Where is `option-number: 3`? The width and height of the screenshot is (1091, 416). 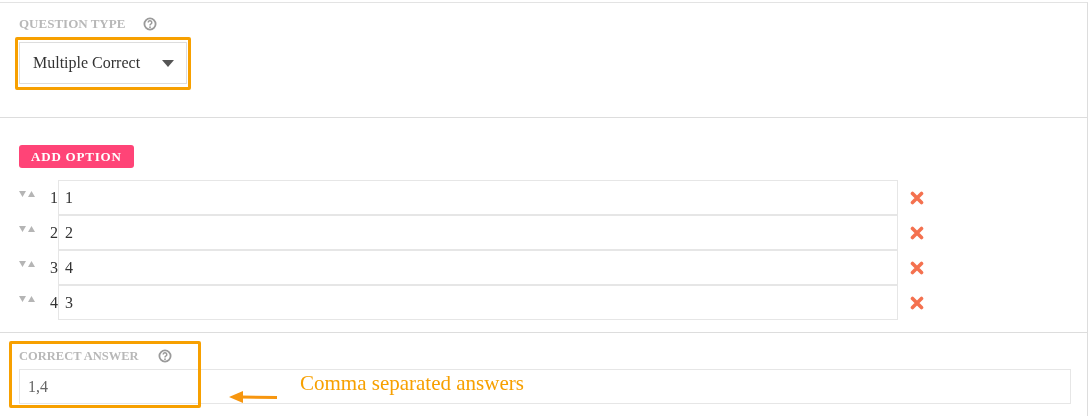
option-number: 3 is located at coordinates (53, 267).